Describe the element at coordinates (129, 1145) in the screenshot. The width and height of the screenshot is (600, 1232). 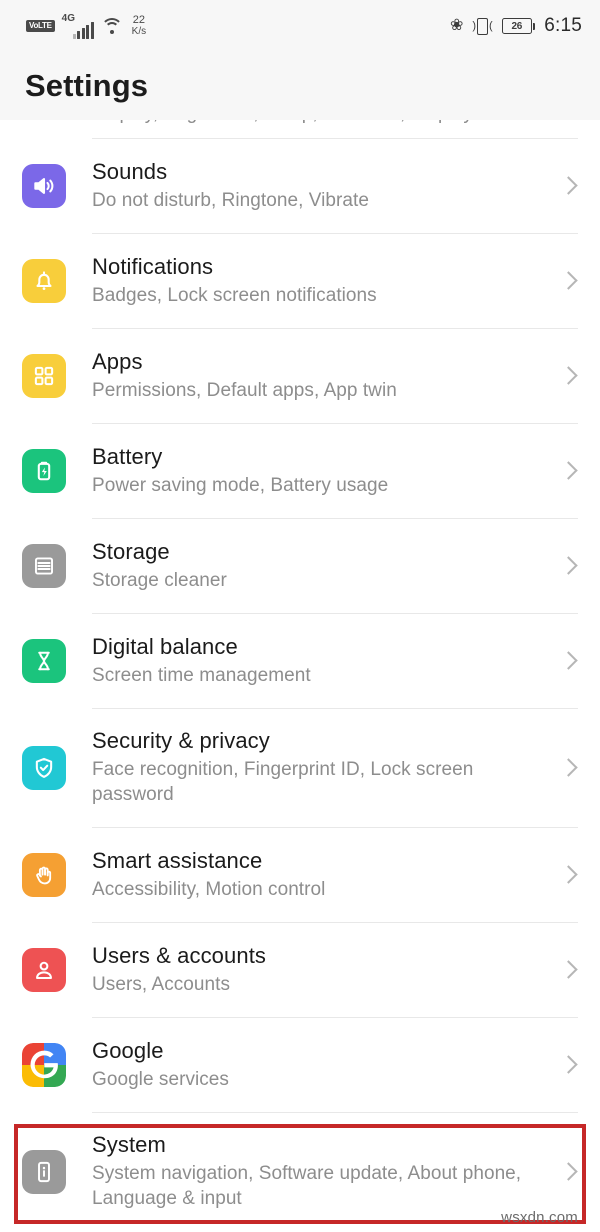
I see `settings-item-title: System` at that location.